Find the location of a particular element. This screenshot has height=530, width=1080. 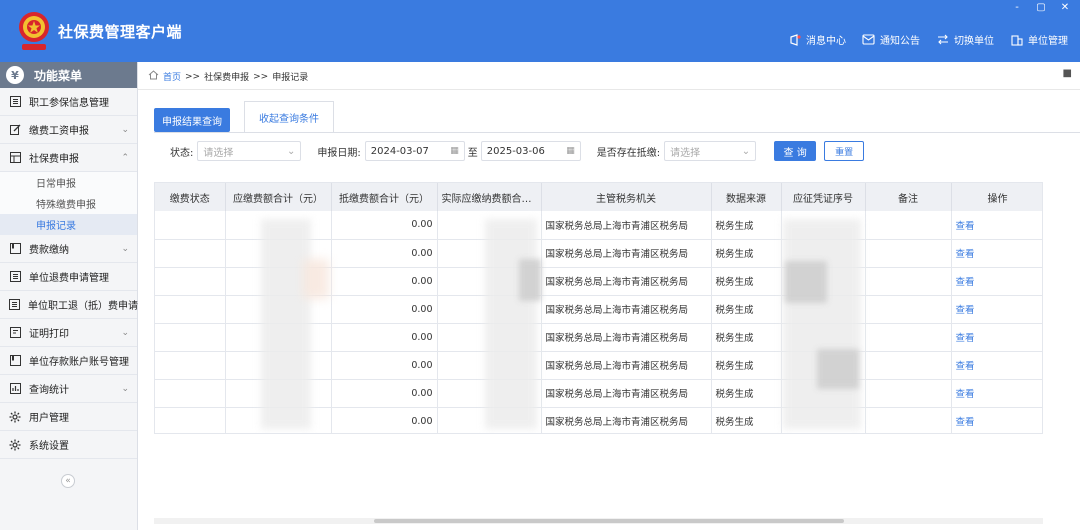

notice-link: 通知公告 is located at coordinates (891, 39).